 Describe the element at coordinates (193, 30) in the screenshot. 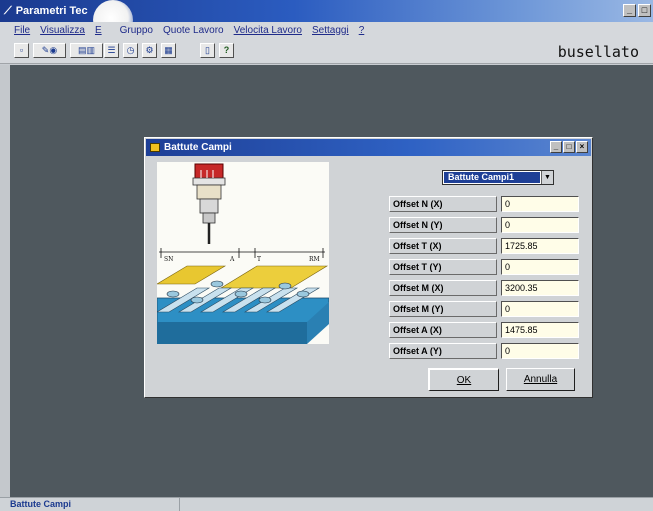

I see `menu-quote-lavoro: Quote Lavoro` at that location.